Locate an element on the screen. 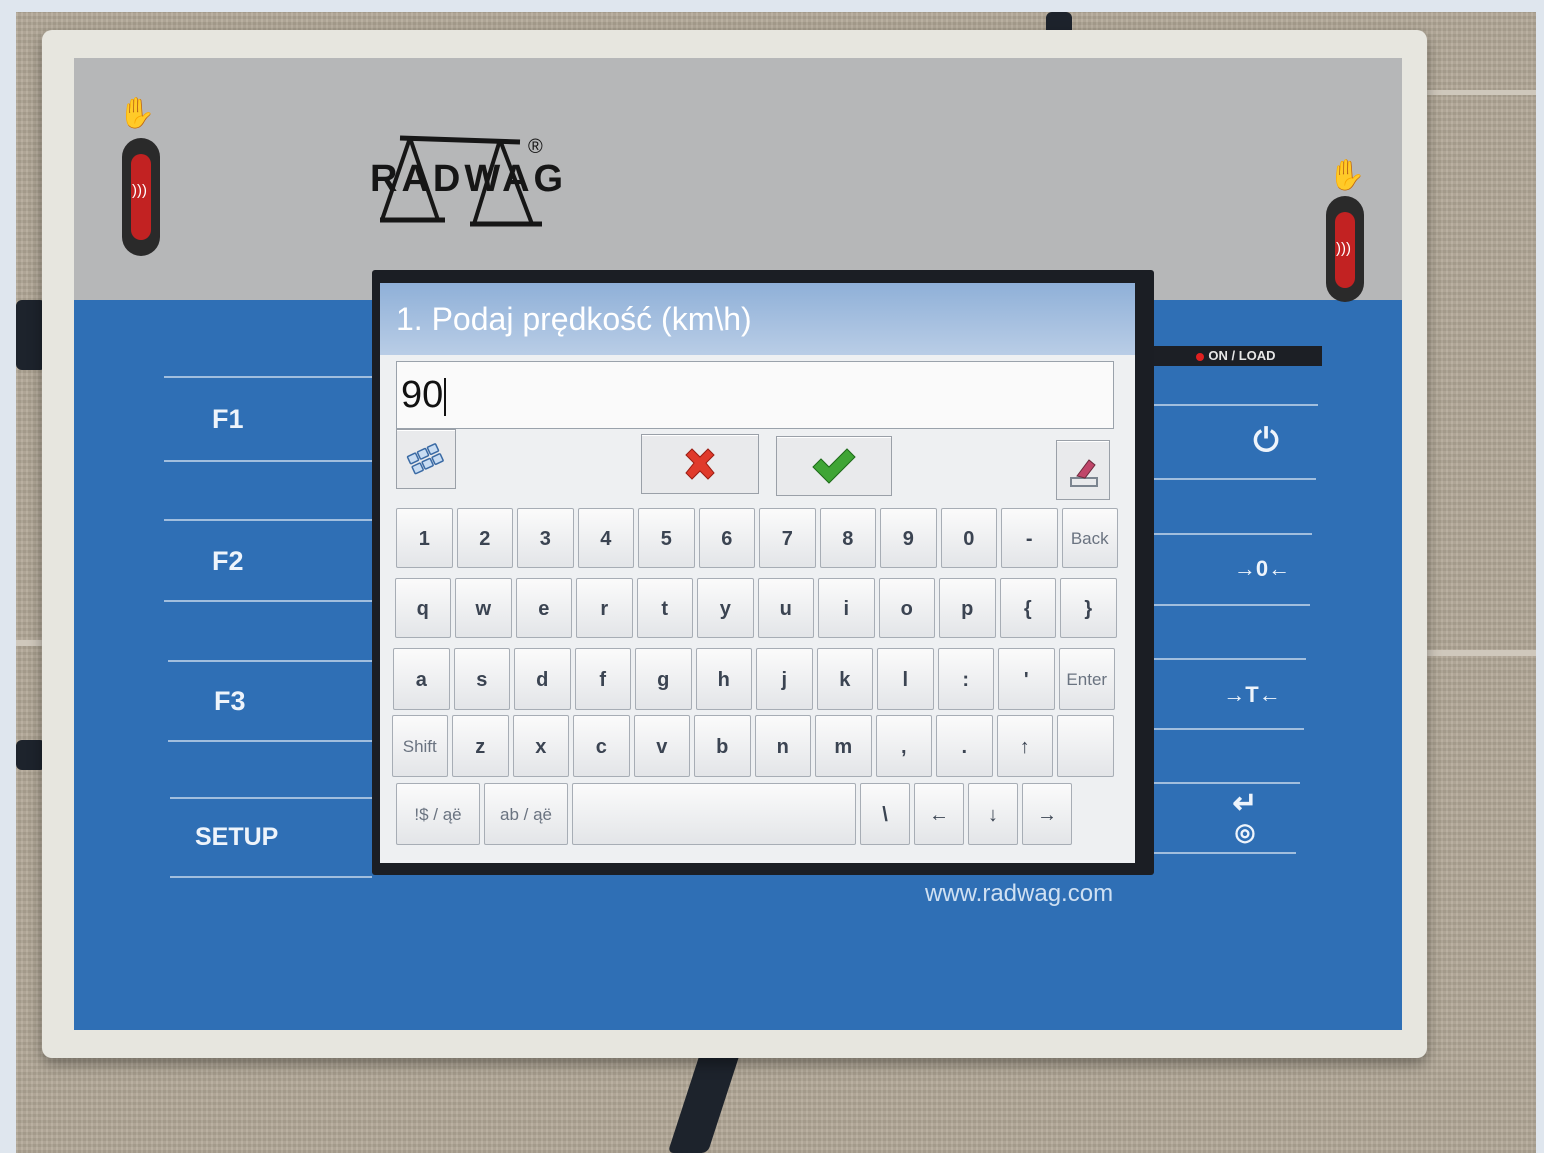 This screenshot has height=1153, width=1544. input-value: 90 is located at coordinates (422, 395).